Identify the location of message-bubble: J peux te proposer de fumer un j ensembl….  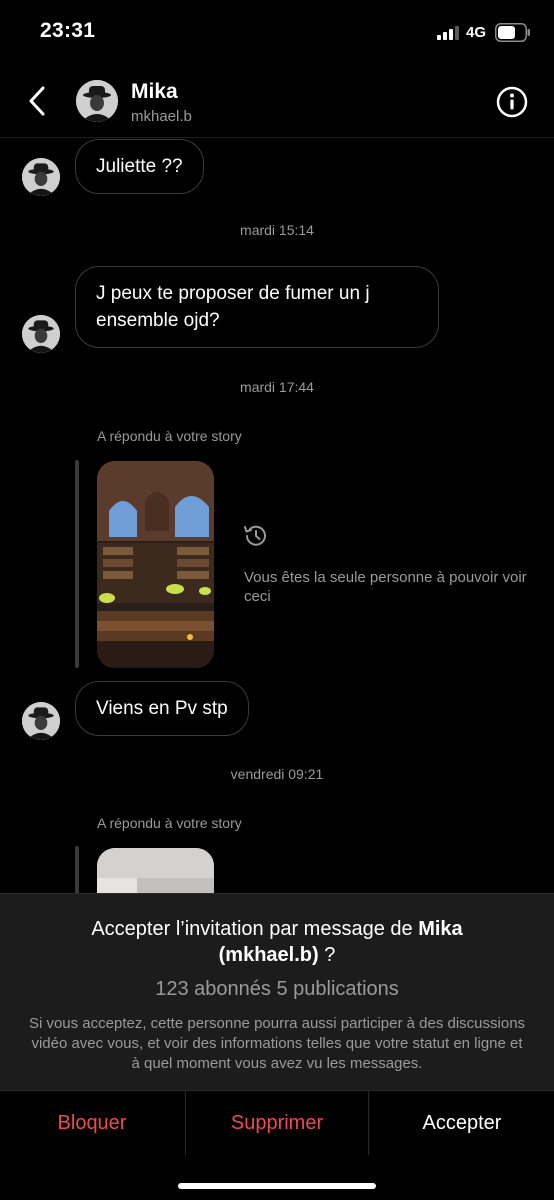
(257, 307).